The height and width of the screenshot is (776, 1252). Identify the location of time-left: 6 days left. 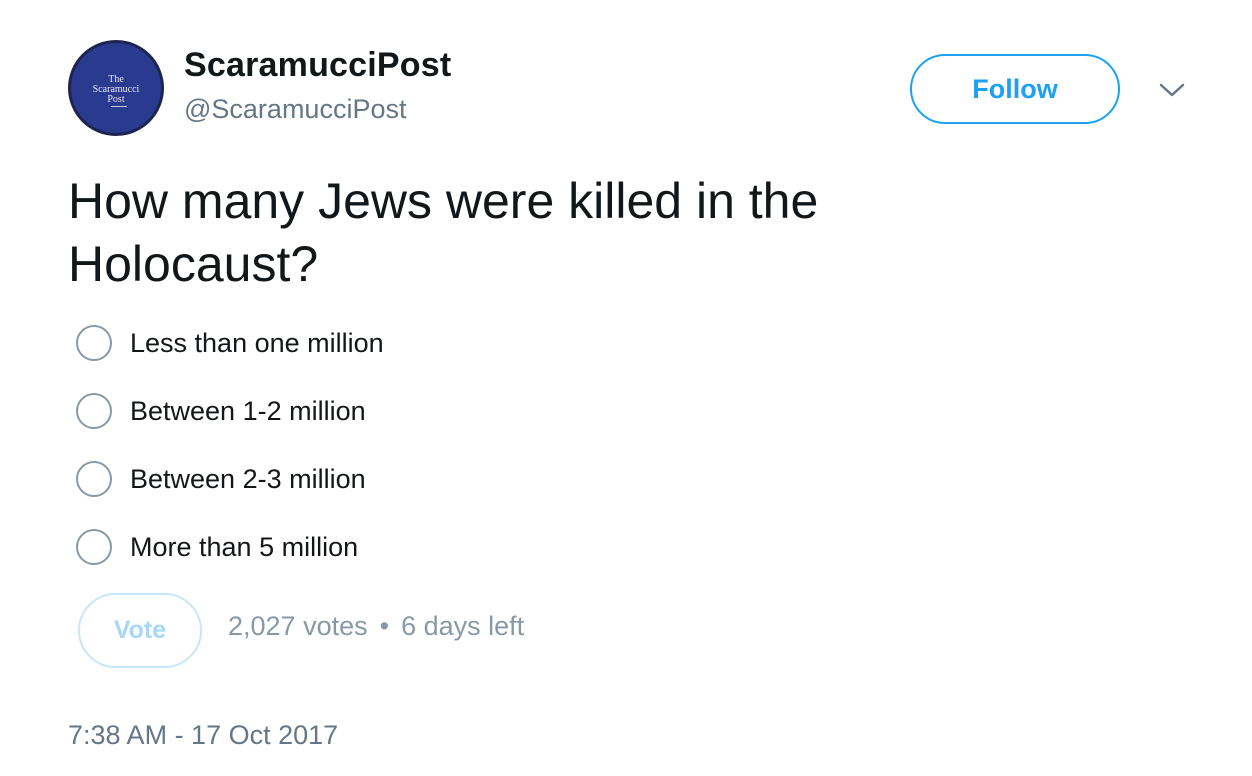
(463, 626).